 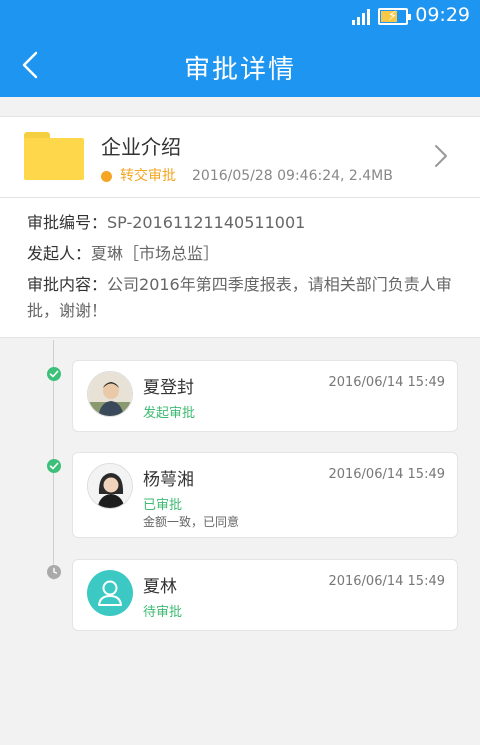 I want to click on status-time: 09:29, so click(x=442, y=15).